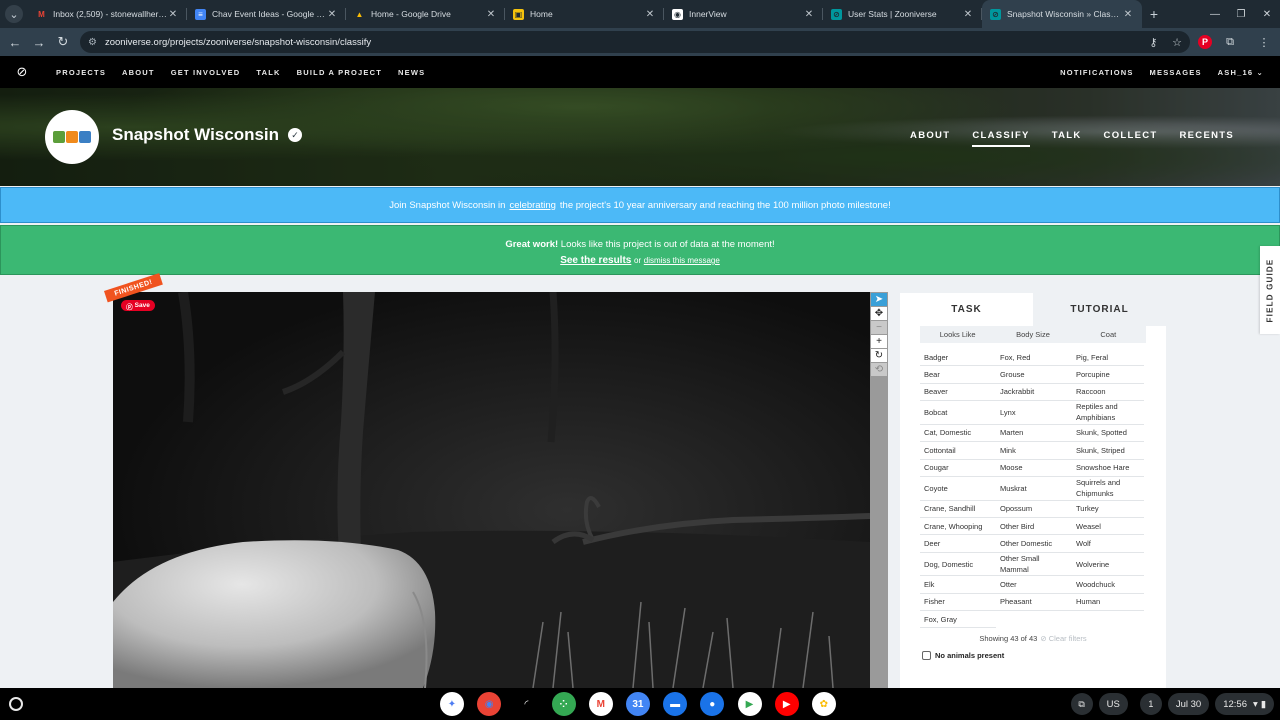  What do you see at coordinates (15, 42) in the screenshot?
I see `back-icon: ←` at bounding box center [15, 42].